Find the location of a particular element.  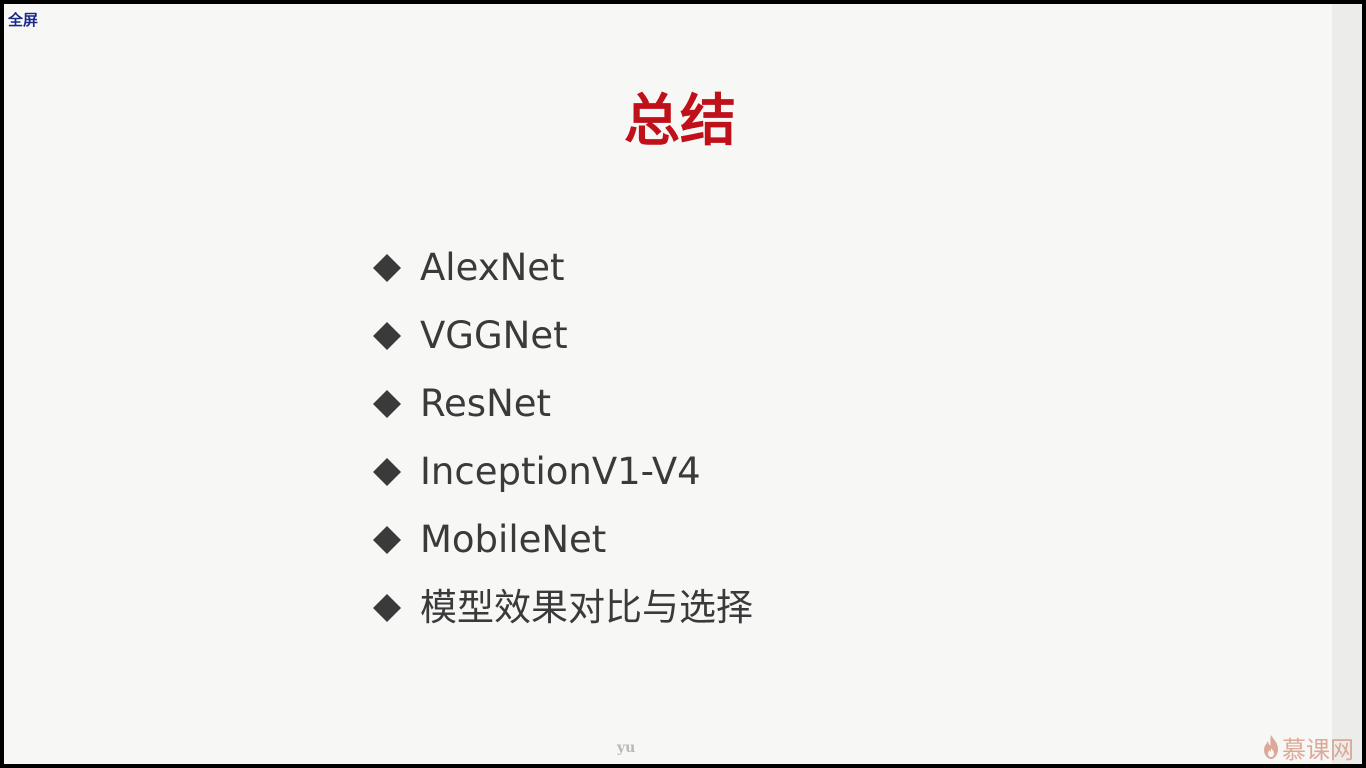

list-item: ResNet is located at coordinates (562, 404).